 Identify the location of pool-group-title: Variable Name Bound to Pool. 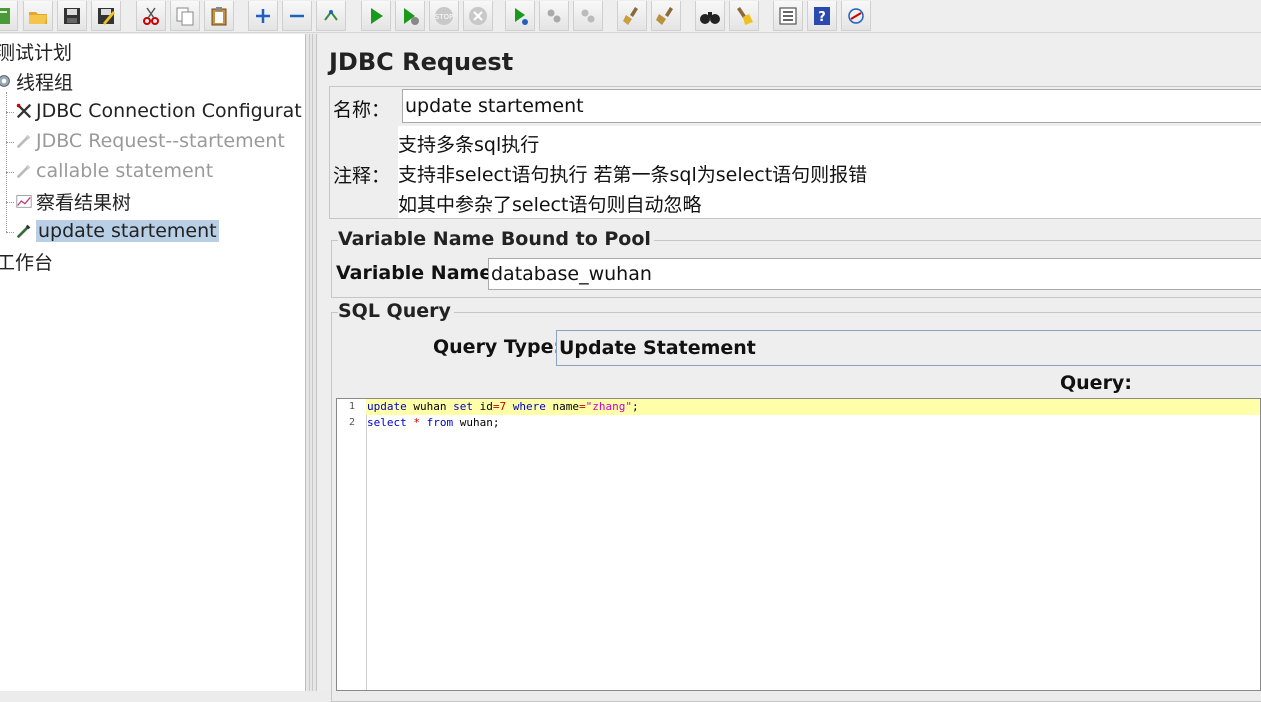
(496, 239).